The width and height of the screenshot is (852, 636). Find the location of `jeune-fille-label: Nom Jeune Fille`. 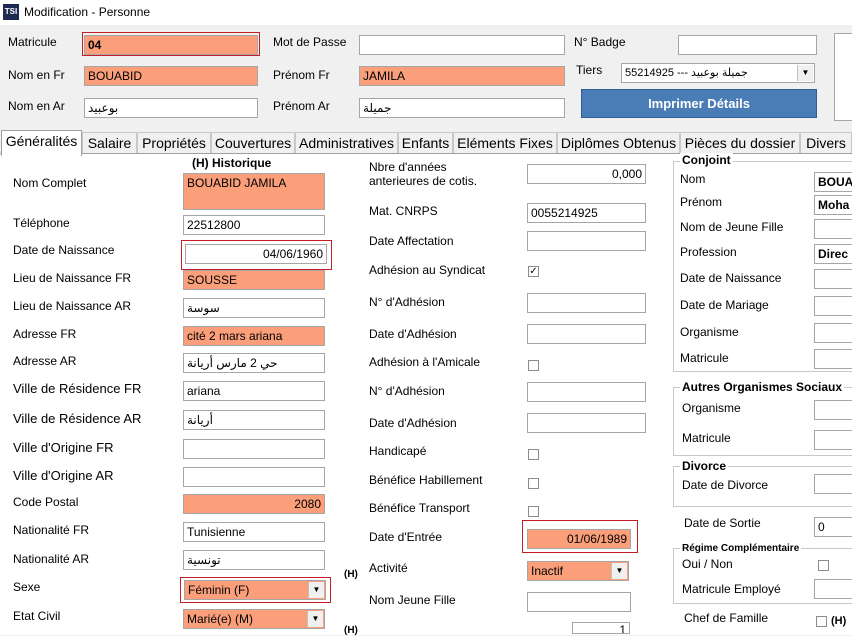

jeune-fille-label: Nom Jeune Fille is located at coordinates (412, 600).